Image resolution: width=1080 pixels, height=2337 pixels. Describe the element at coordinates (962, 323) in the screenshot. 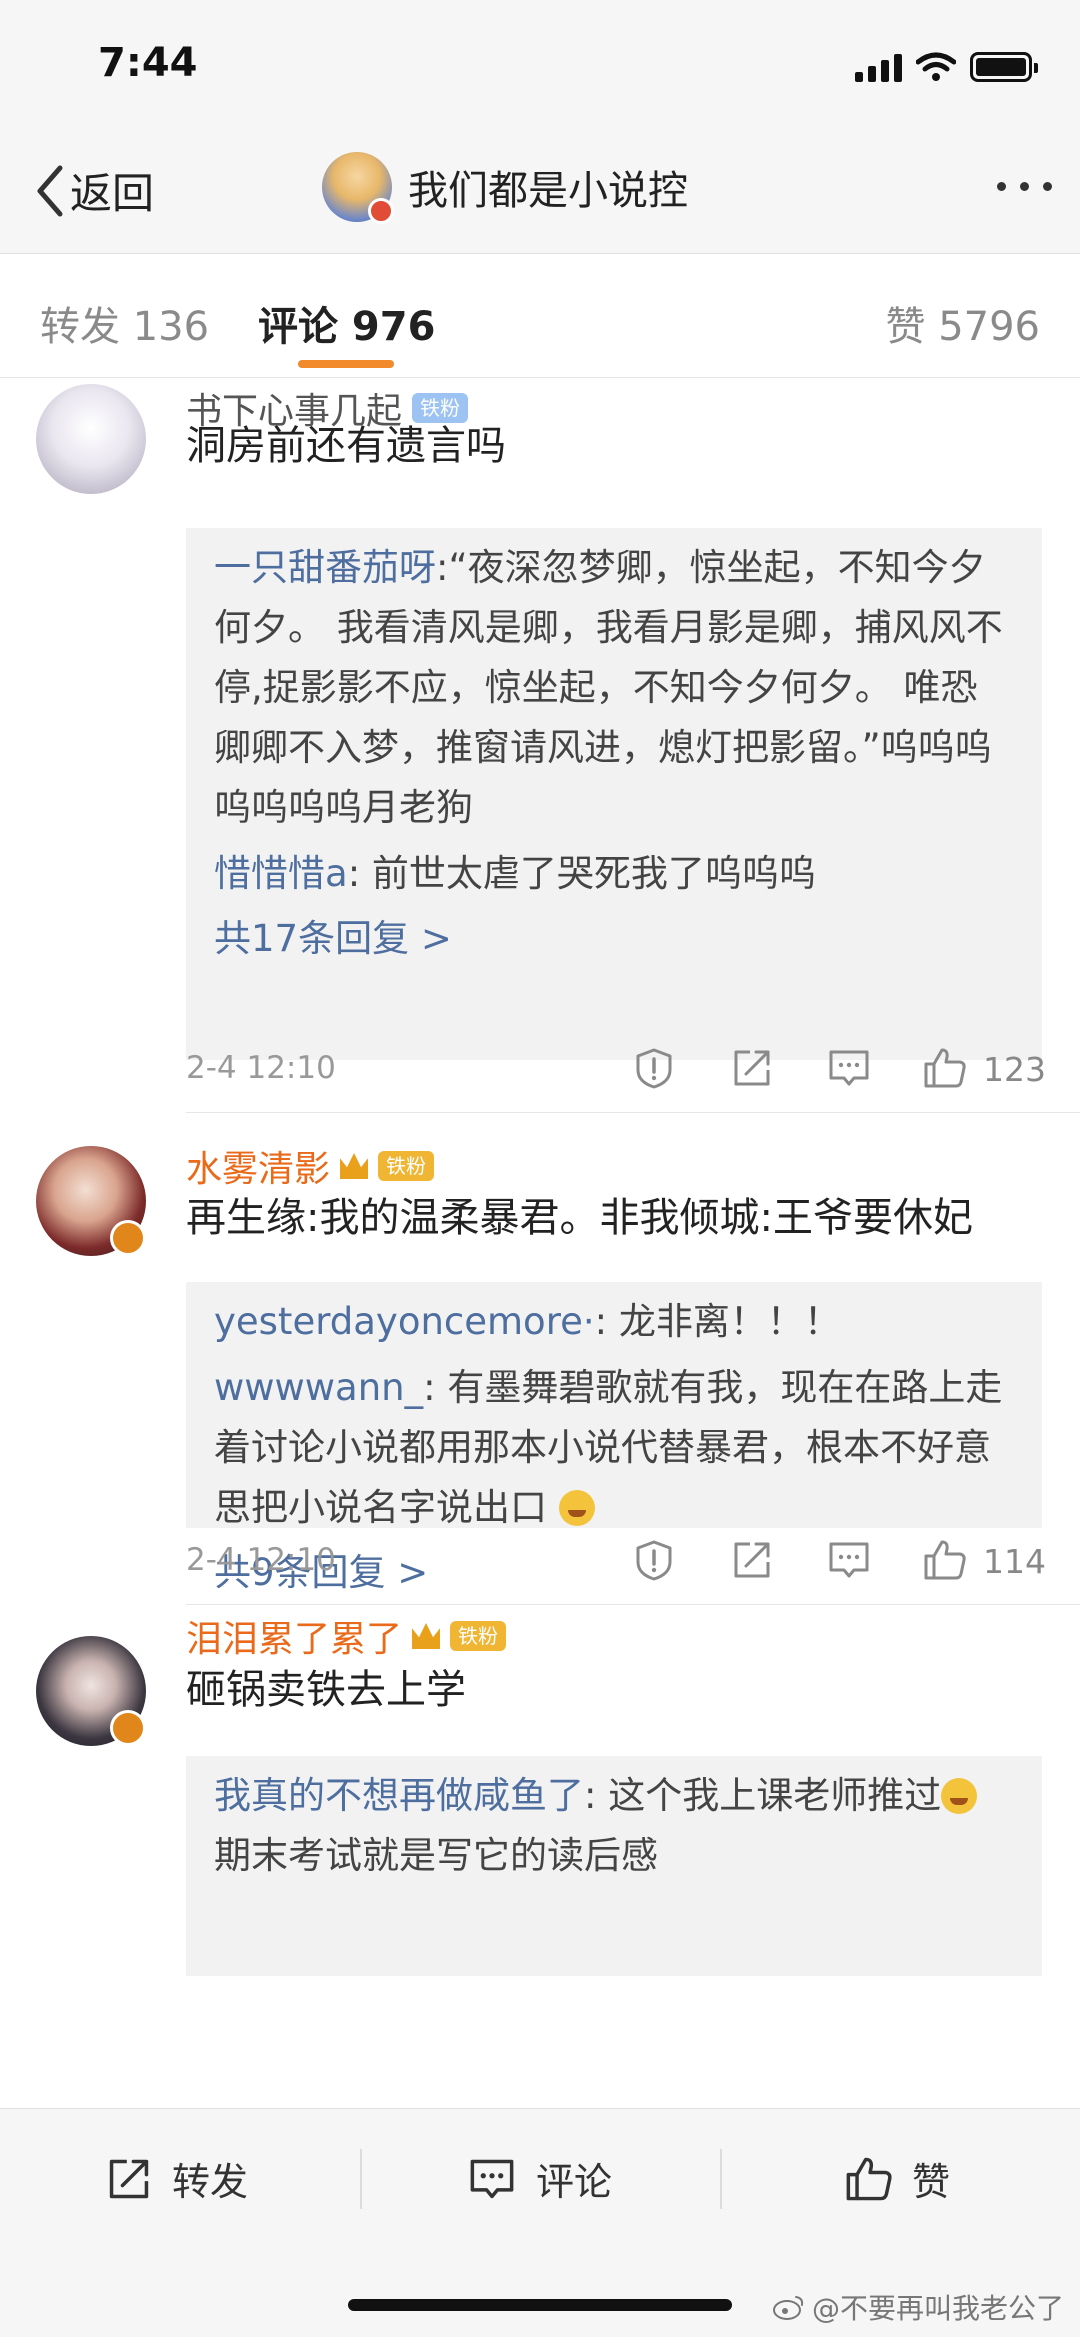

I see `tab-likes: 赞 5796` at that location.